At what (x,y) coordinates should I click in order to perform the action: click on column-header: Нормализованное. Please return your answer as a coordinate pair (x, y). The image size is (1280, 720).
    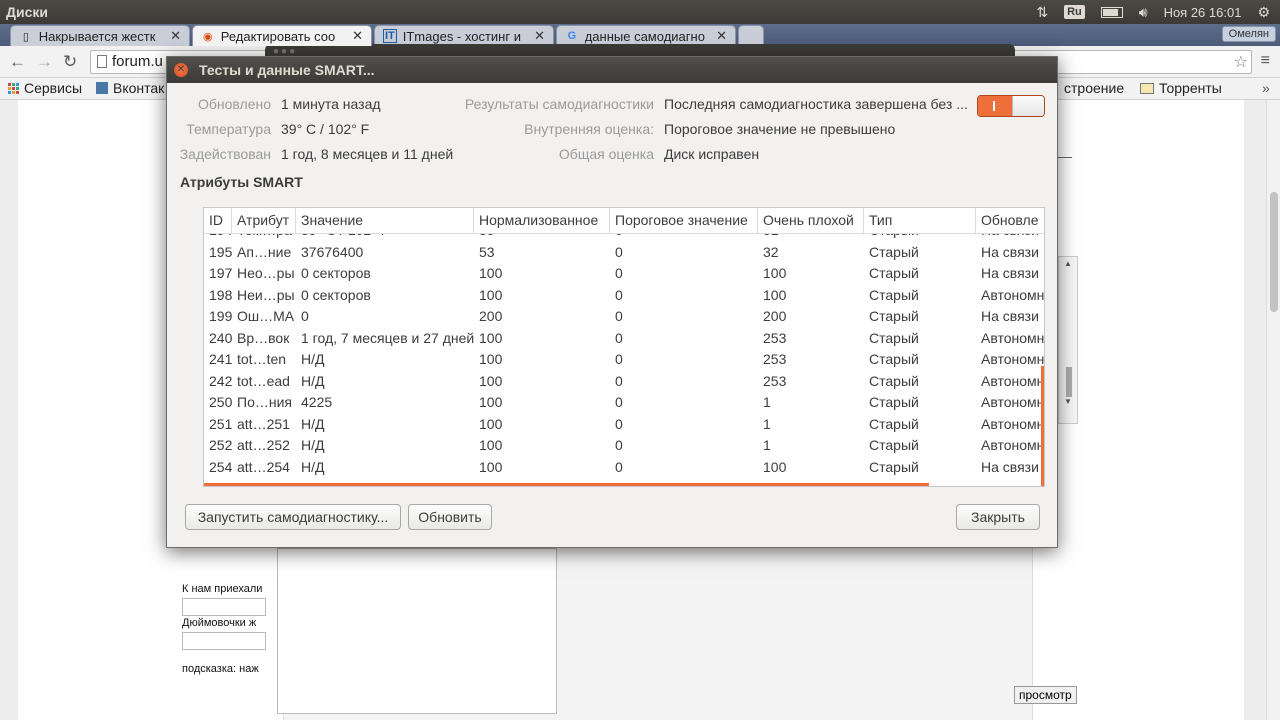
    Looking at the image, I should click on (542, 221).